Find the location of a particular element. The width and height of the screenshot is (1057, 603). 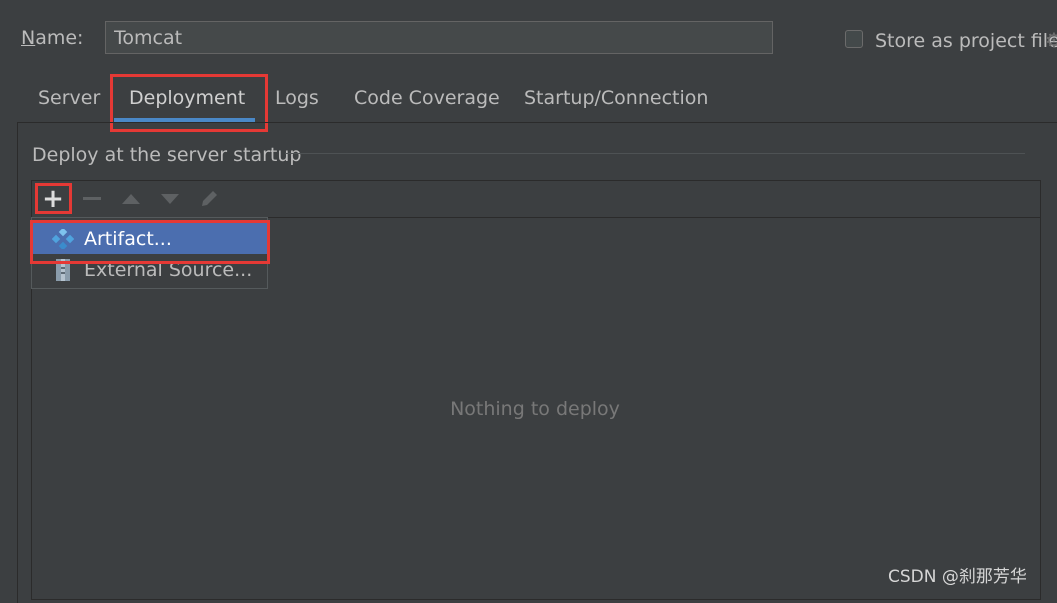

name-label-mnemonic: N is located at coordinates (28, 38).